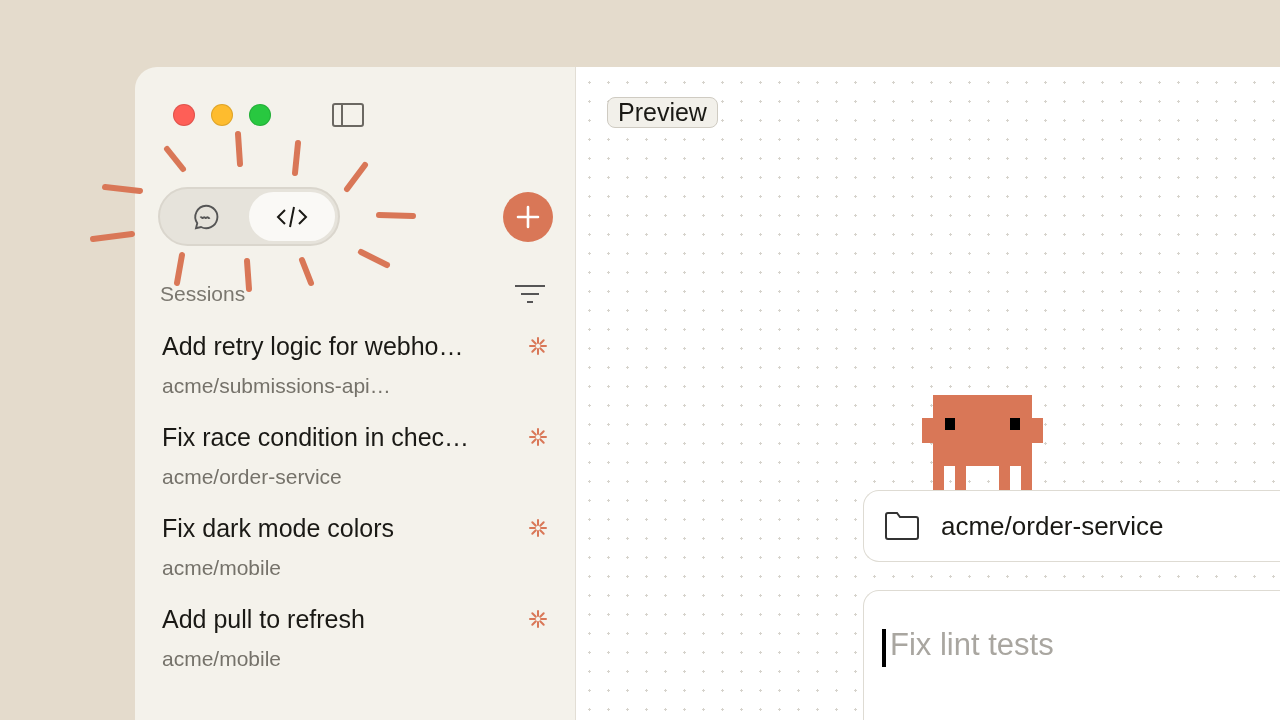 The image size is (1280, 720). I want to click on session-repo: acme/order-service, so click(252, 477).